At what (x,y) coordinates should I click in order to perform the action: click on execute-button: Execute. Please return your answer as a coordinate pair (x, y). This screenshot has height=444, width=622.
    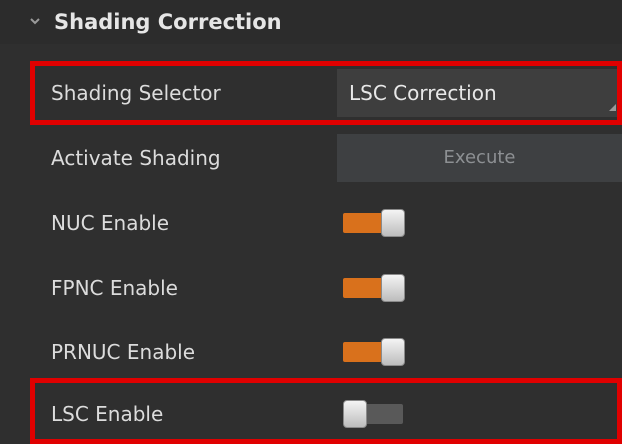
    Looking at the image, I should click on (479, 158).